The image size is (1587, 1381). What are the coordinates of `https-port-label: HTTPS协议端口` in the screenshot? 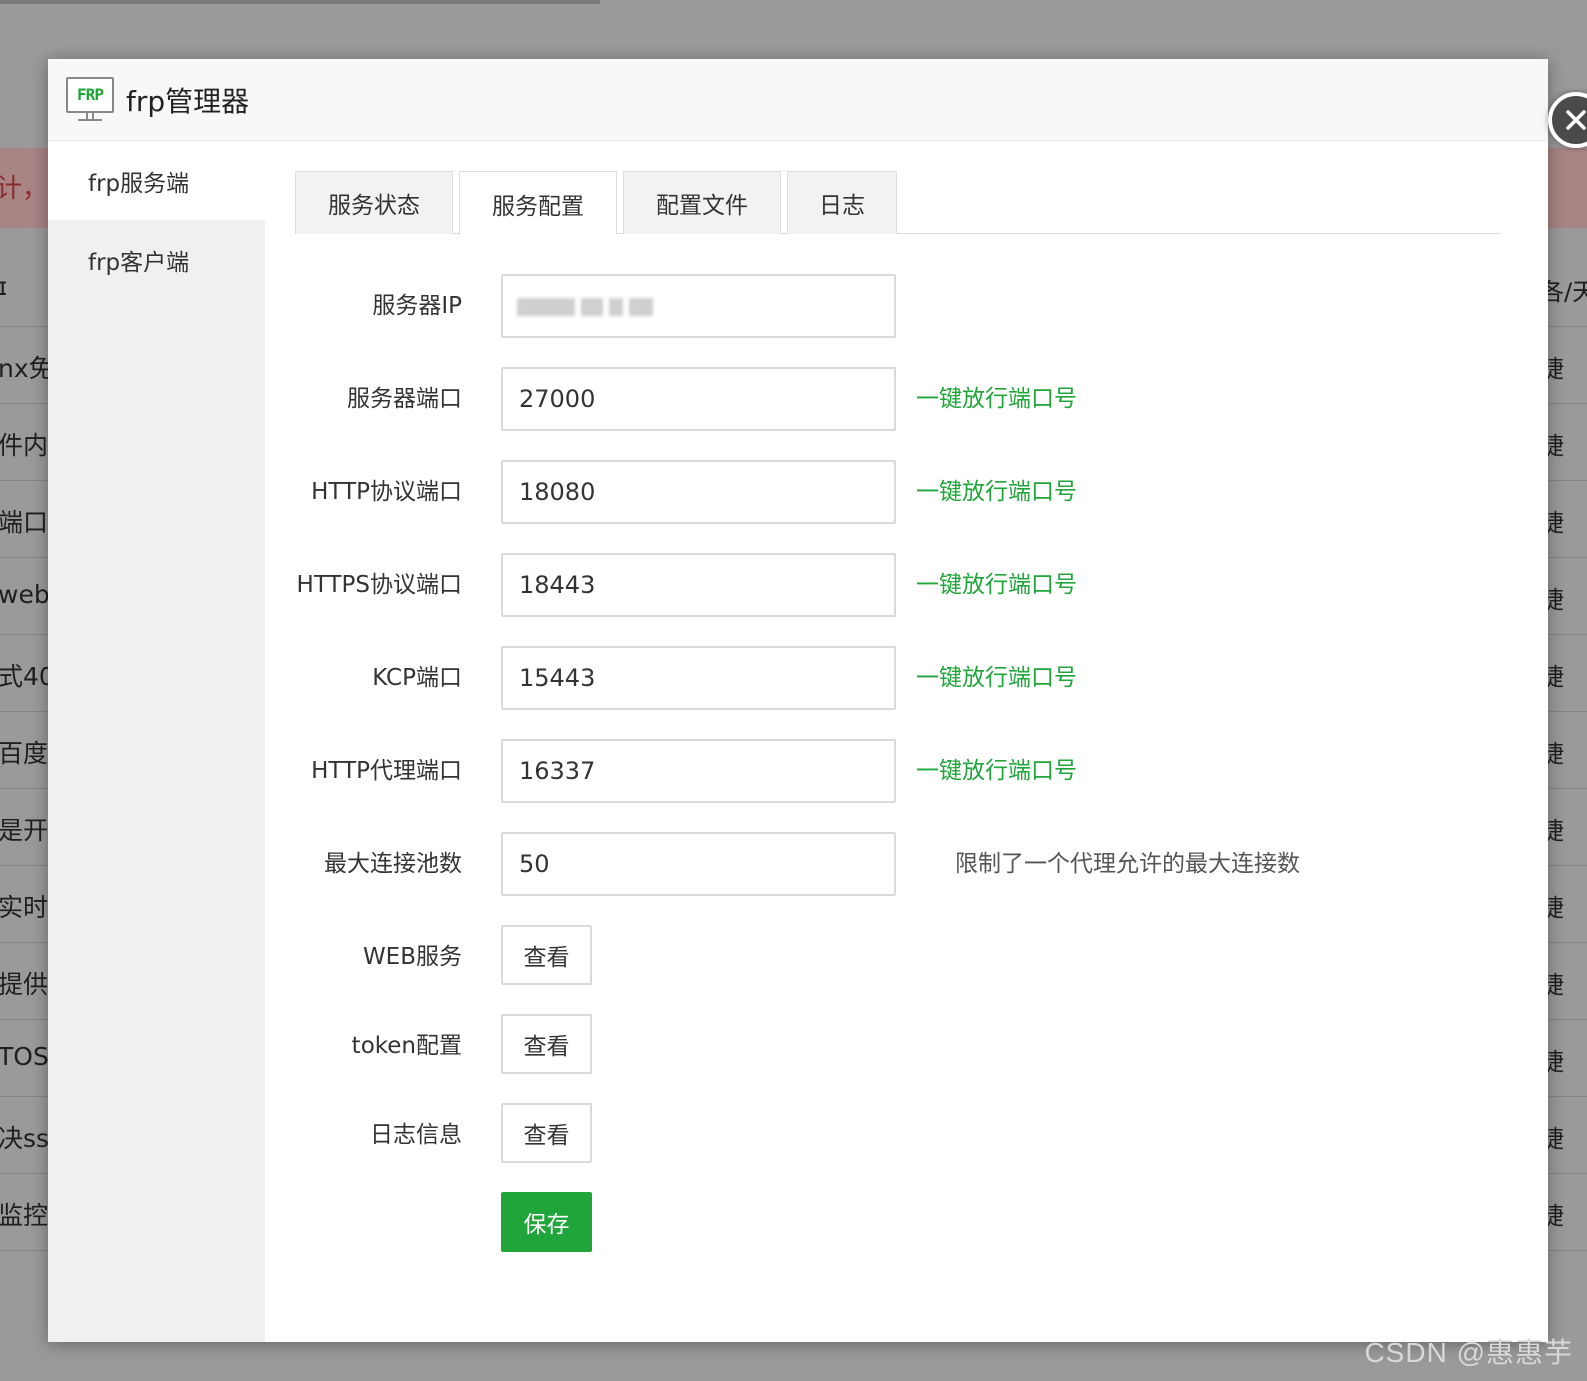 It's located at (379, 585).